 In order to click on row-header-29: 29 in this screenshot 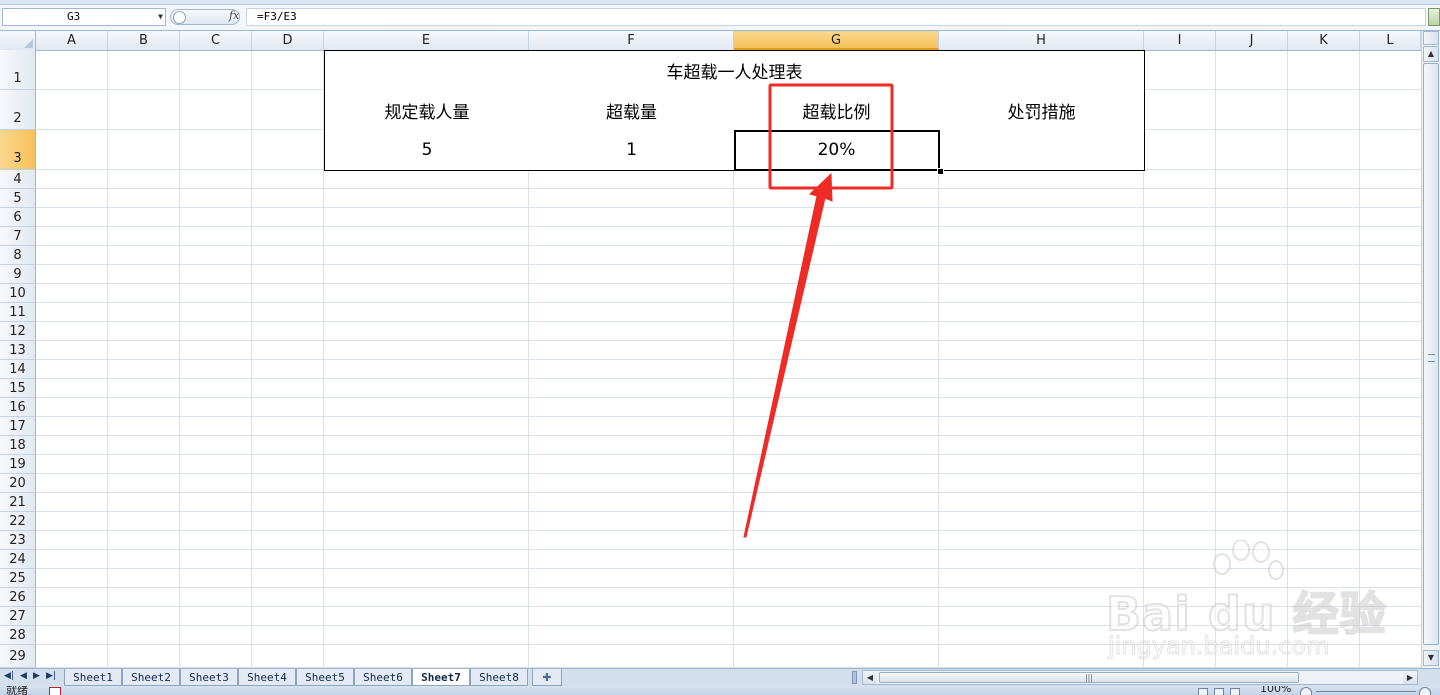, I will do `click(18, 656)`.